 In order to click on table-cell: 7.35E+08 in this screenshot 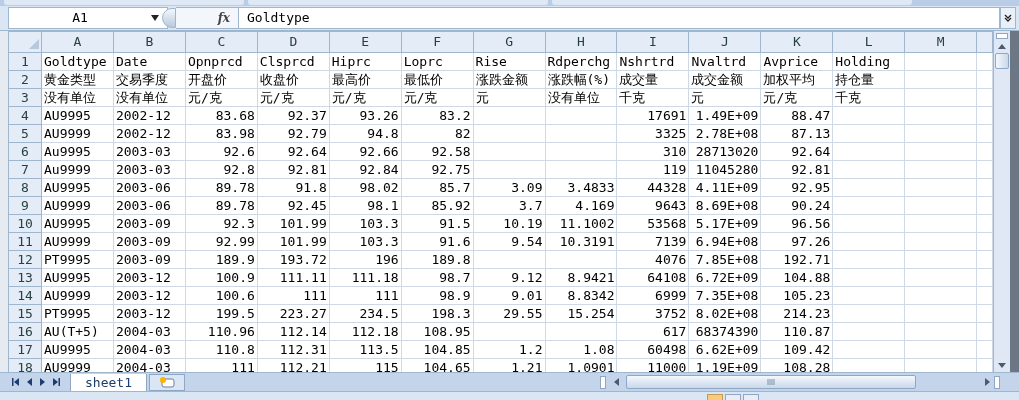, I will do `click(724, 295)`.